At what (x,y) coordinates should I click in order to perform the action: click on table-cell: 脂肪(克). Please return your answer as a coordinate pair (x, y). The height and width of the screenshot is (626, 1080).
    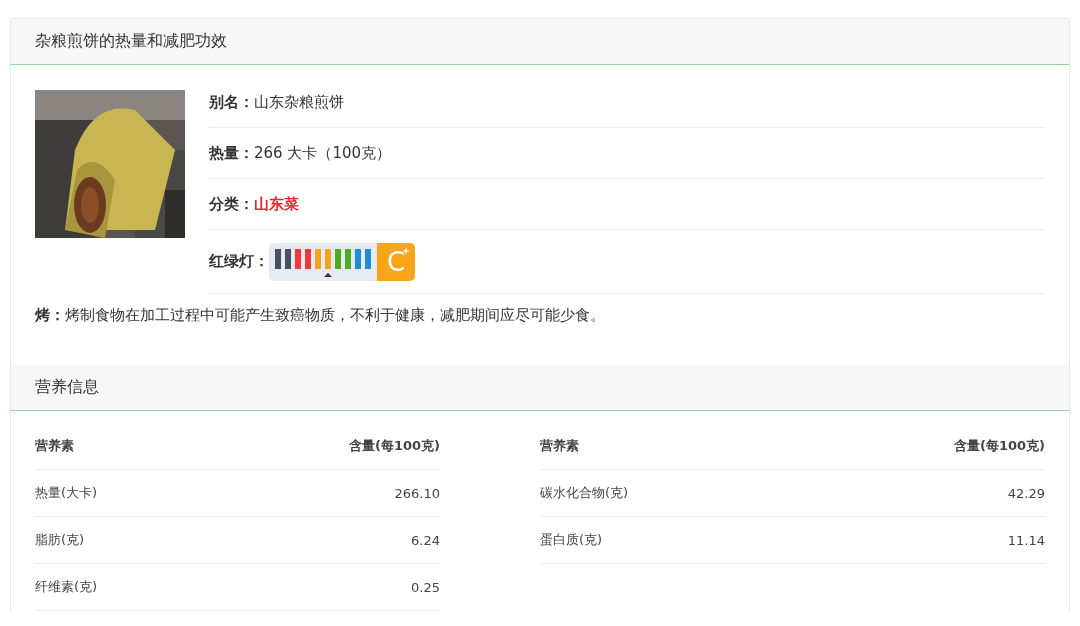
    Looking at the image, I should click on (161, 540).